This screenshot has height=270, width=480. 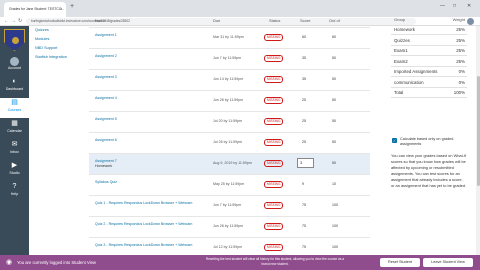 What do you see at coordinates (106, 119) in the screenshot?
I see `assignment-title: Assignment 5` at bounding box center [106, 119].